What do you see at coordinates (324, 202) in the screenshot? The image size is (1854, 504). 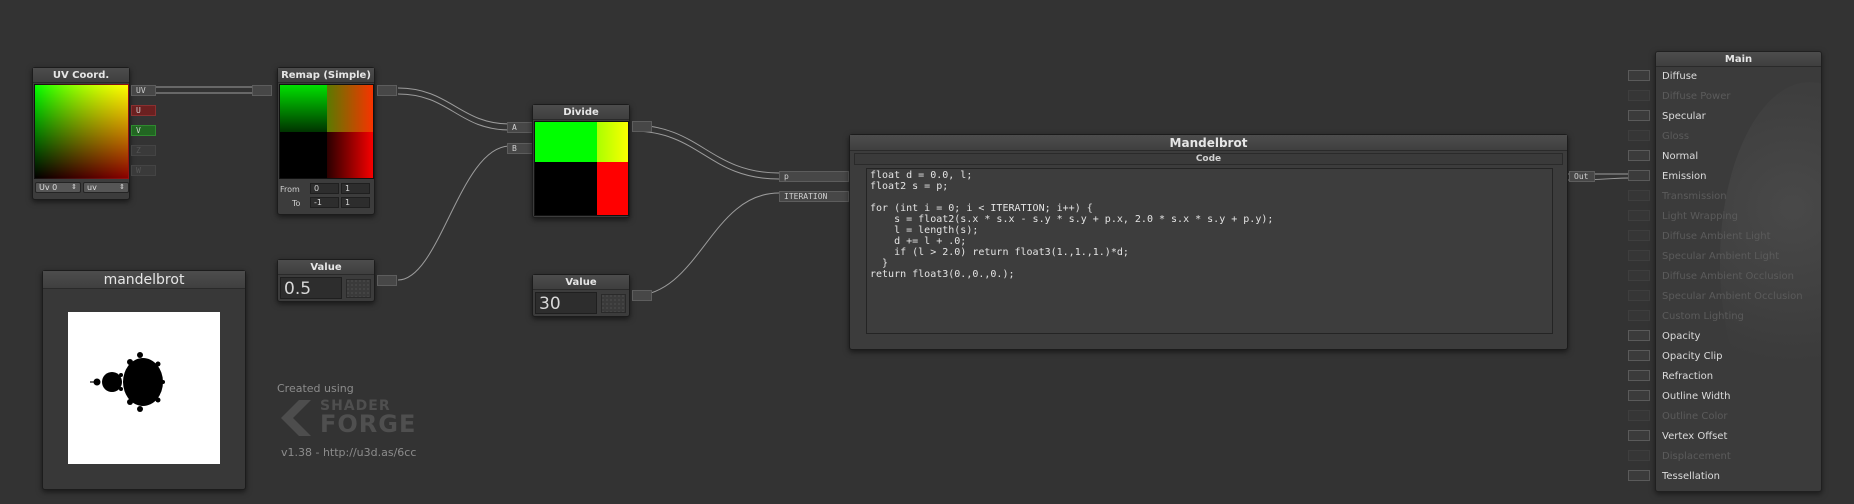 I see `remap-to-min-field: -1` at bounding box center [324, 202].